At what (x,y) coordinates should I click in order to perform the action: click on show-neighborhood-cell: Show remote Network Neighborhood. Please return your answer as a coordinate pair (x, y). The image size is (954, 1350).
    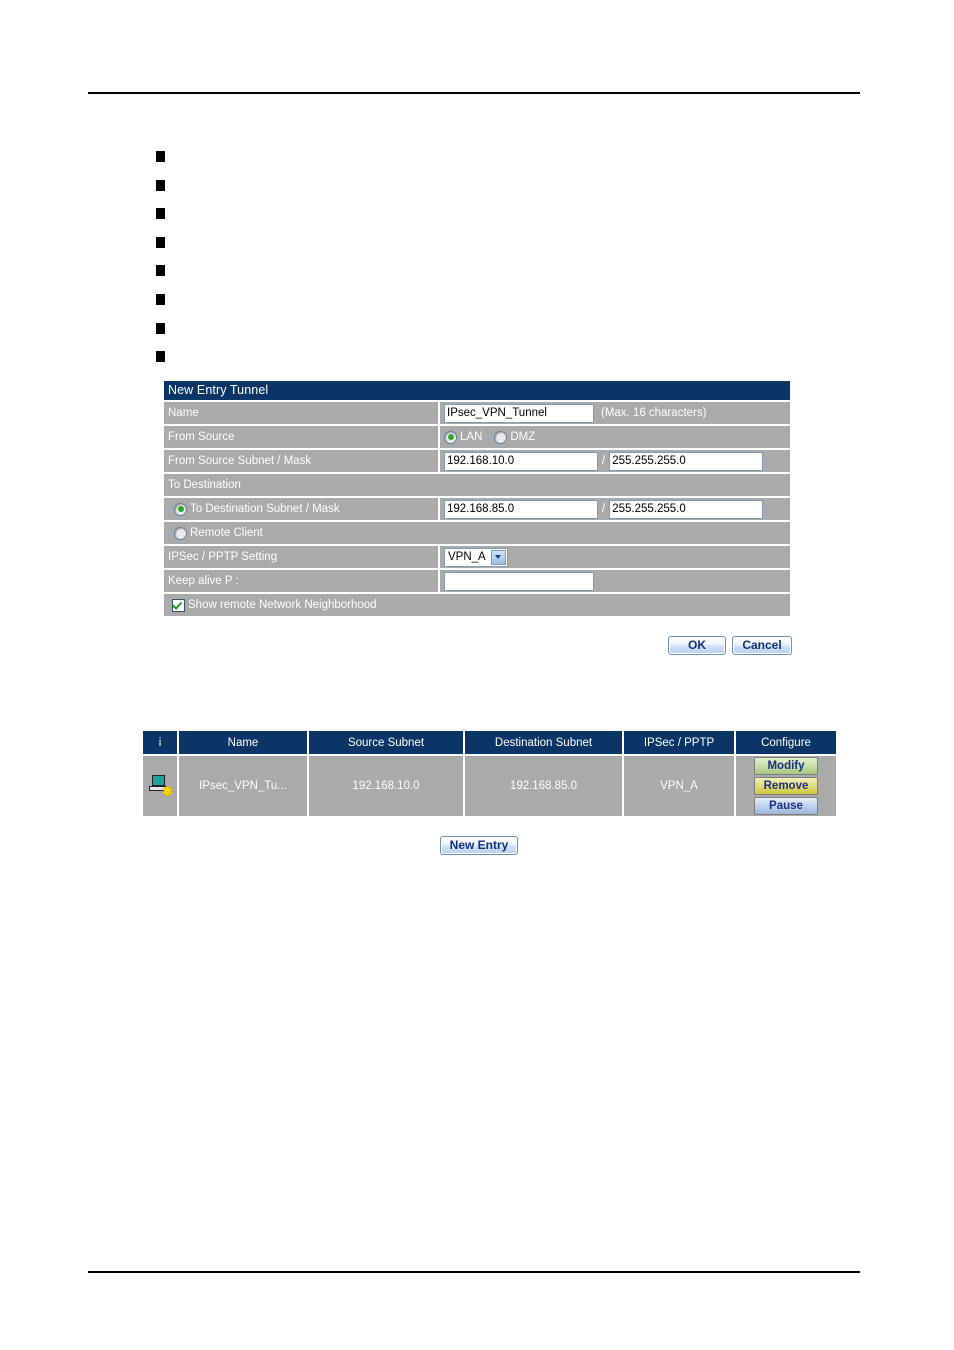
    Looking at the image, I should click on (477, 605).